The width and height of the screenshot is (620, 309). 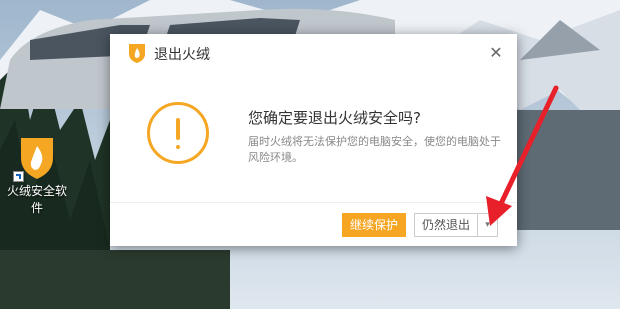 What do you see at coordinates (488, 225) in the screenshot?
I see `chevron-down-icon: ▾` at bounding box center [488, 225].